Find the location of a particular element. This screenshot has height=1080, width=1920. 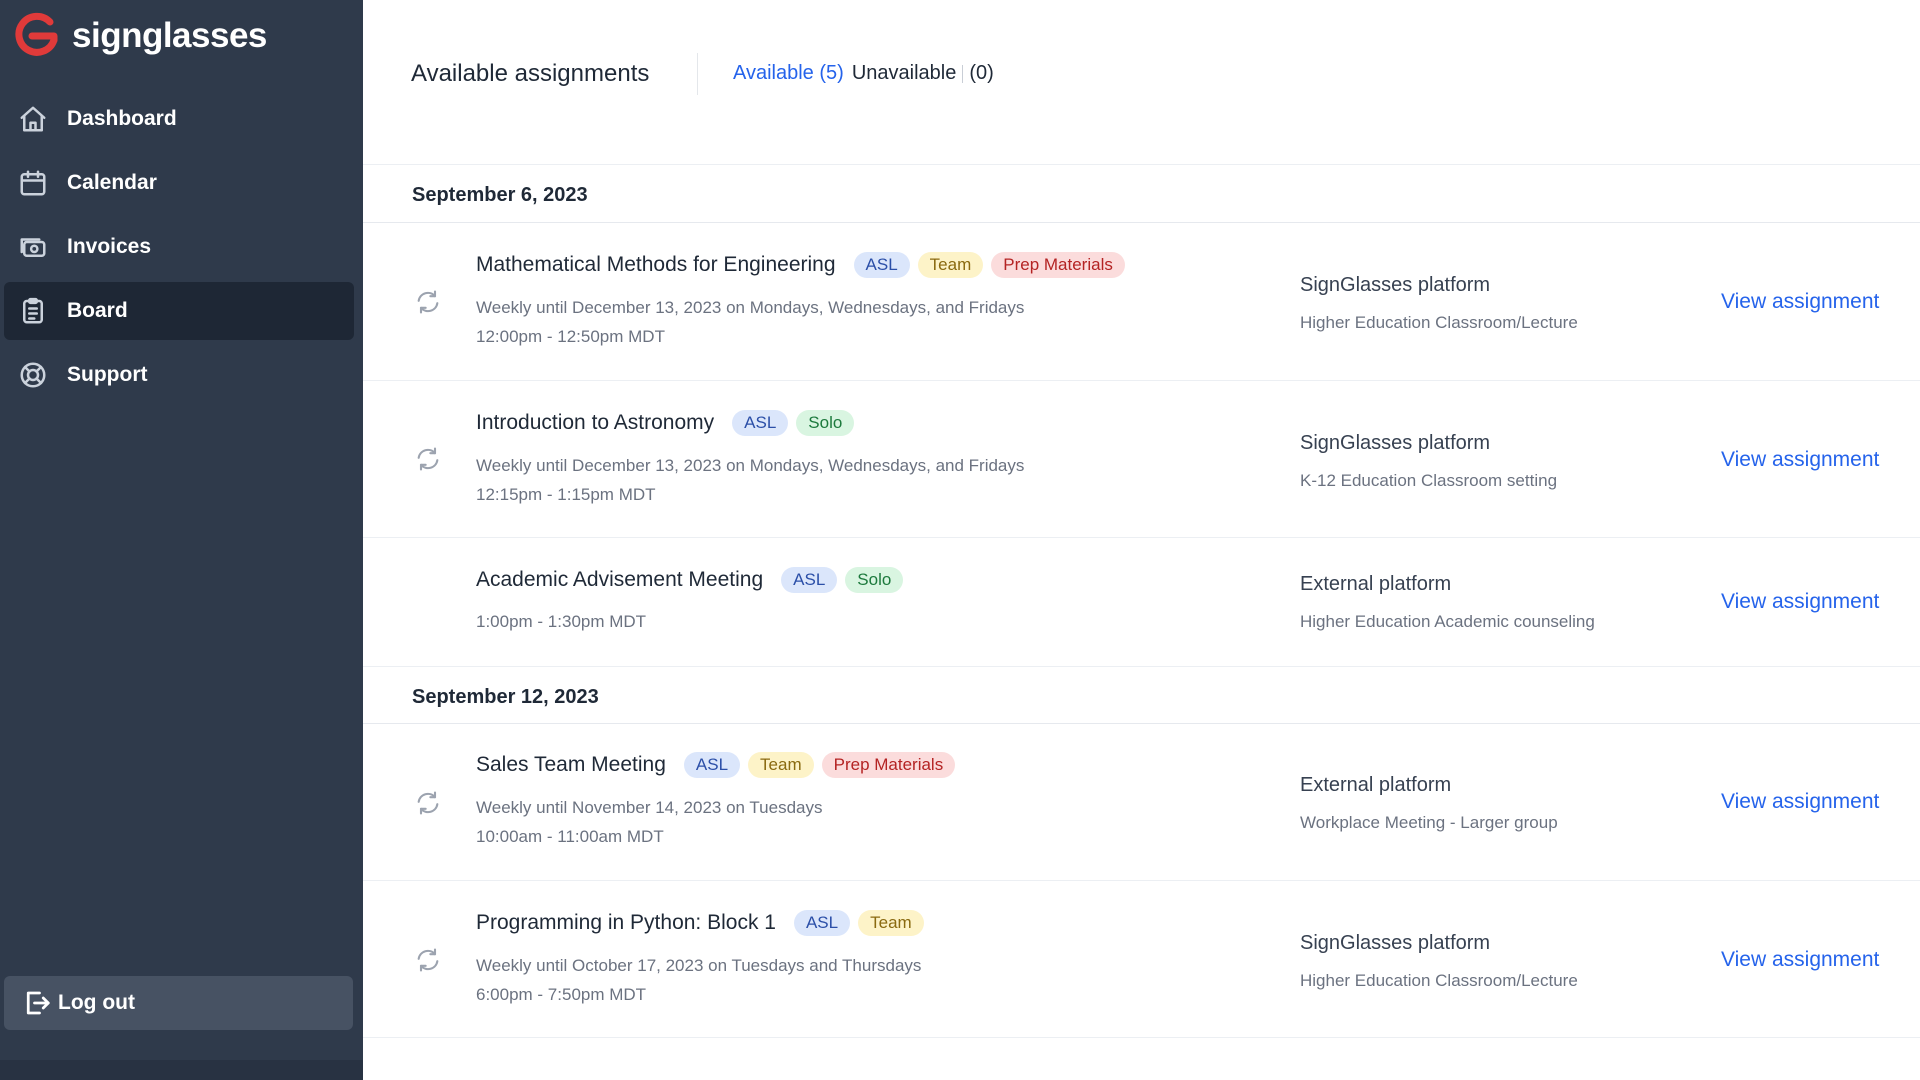

logout-label: Log out is located at coordinates (96, 1002).